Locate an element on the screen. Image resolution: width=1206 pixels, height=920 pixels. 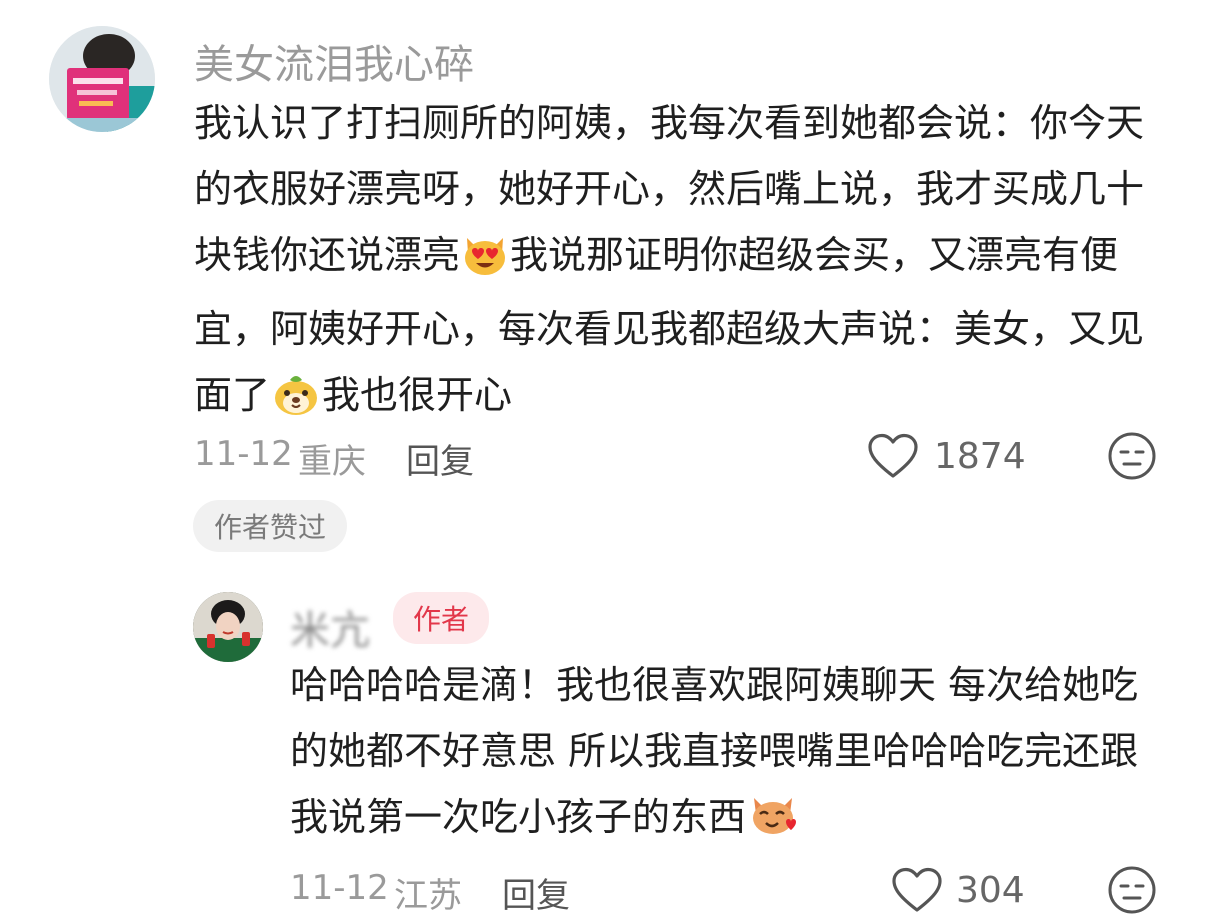
comment-date: 11-12 is located at coordinates (243, 454).